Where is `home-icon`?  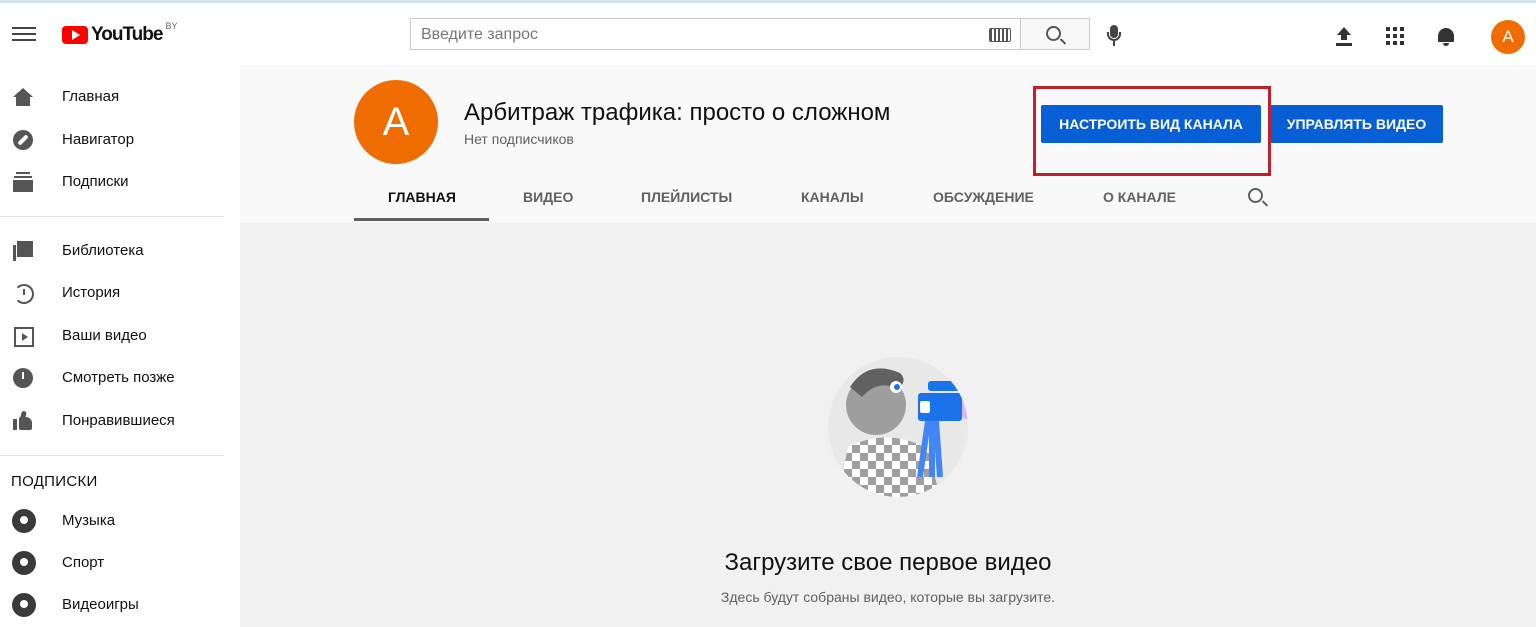 home-icon is located at coordinates (23, 97).